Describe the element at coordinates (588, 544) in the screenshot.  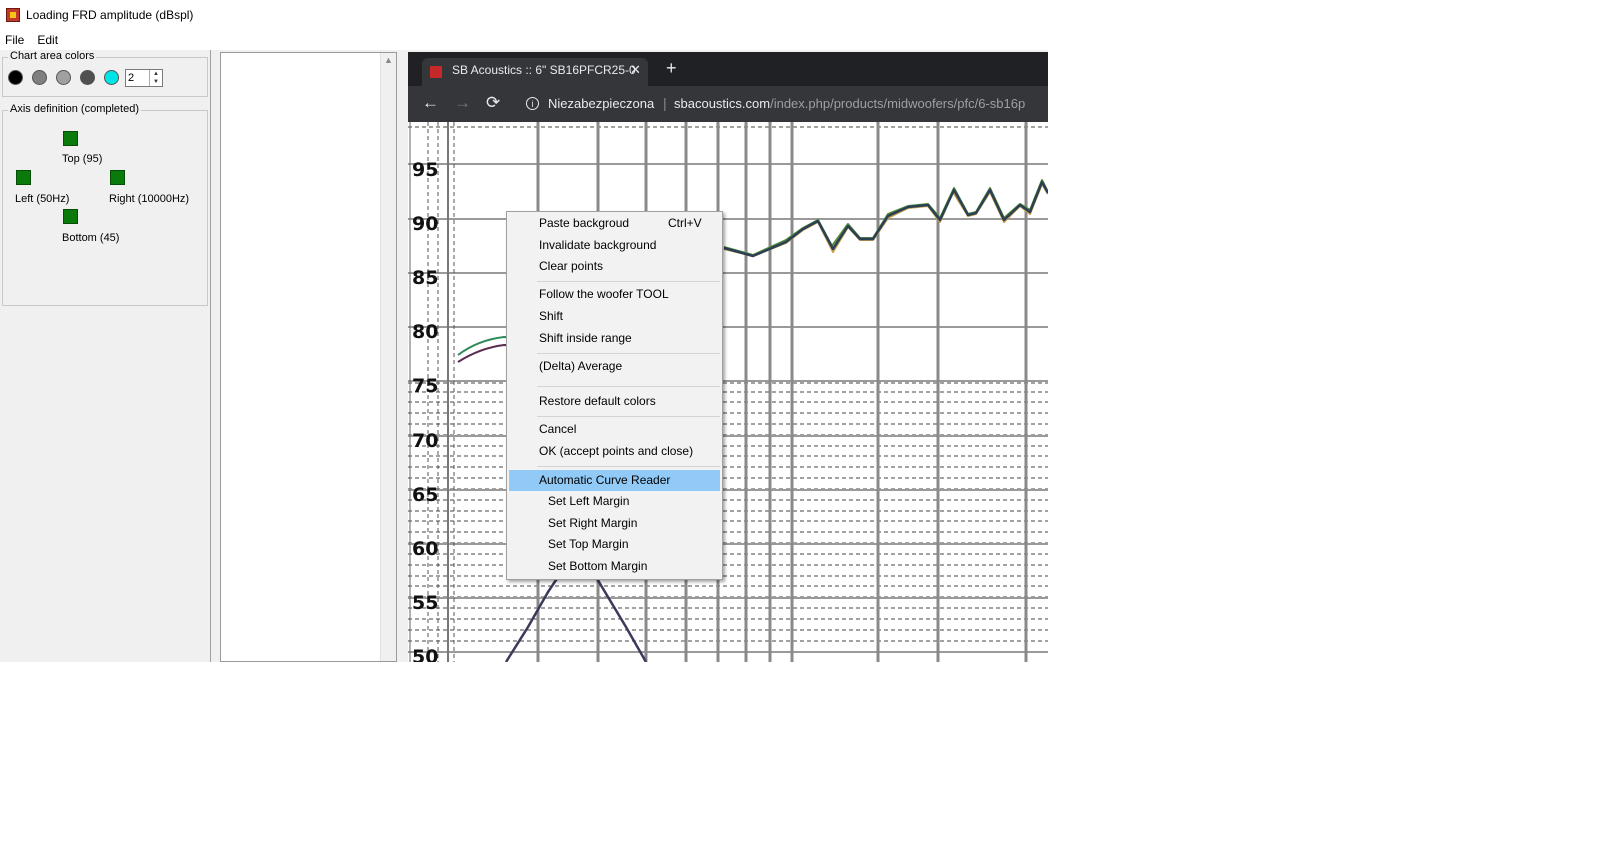
I see `set-top-margin-label: Set Top Margin` at that location.